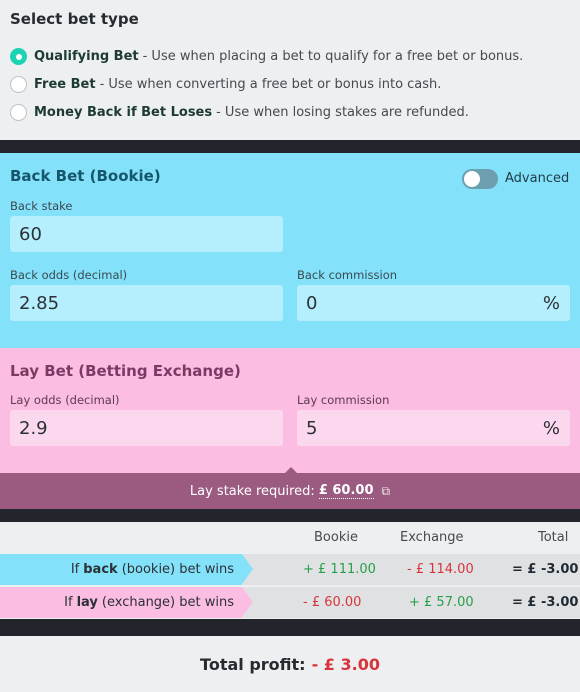 The width and height of the screenshot is (580, 692). What do you see at coordinates (125, 371) in the screenshot?
I see `lay-bet-title: Lay Bet (Betting Exchange)` at bounding box center [125, 371].